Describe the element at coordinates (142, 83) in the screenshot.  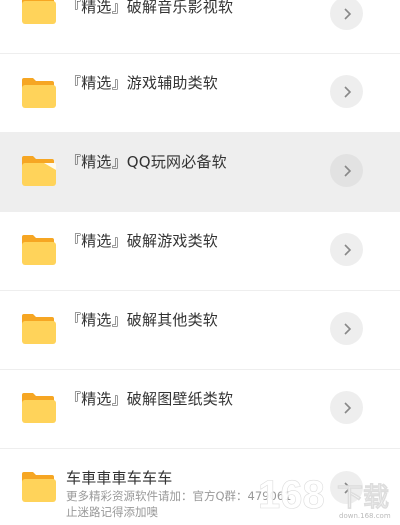
I see `item-label: 『精选』游戏辅助类软` at that location.